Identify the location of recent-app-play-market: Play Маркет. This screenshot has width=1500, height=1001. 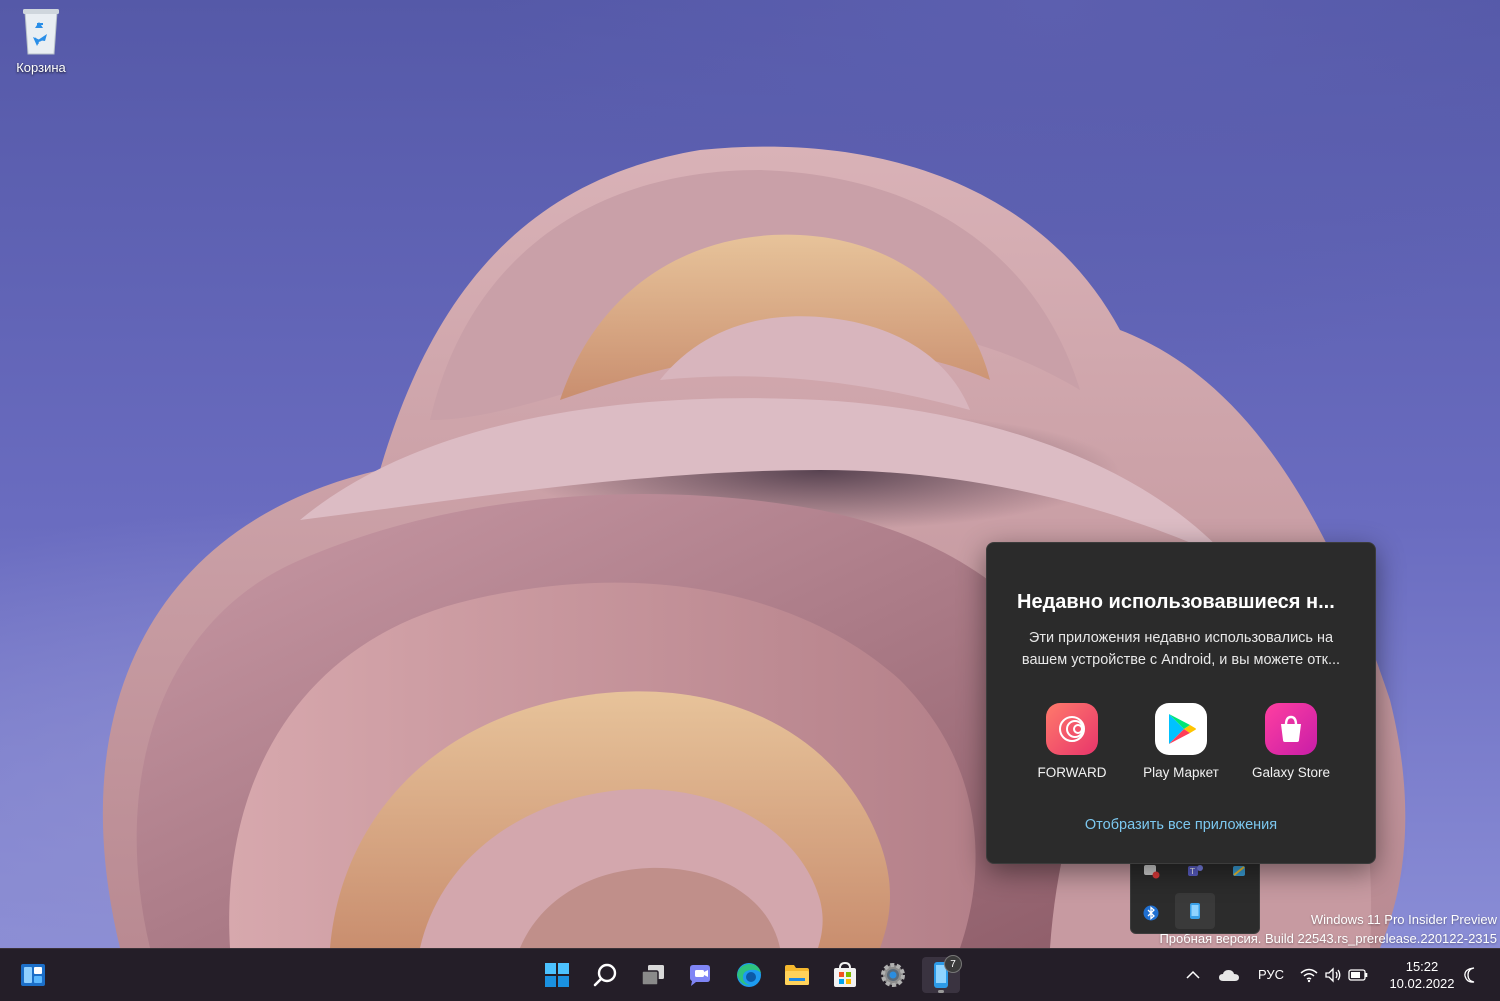
(1181, 741).